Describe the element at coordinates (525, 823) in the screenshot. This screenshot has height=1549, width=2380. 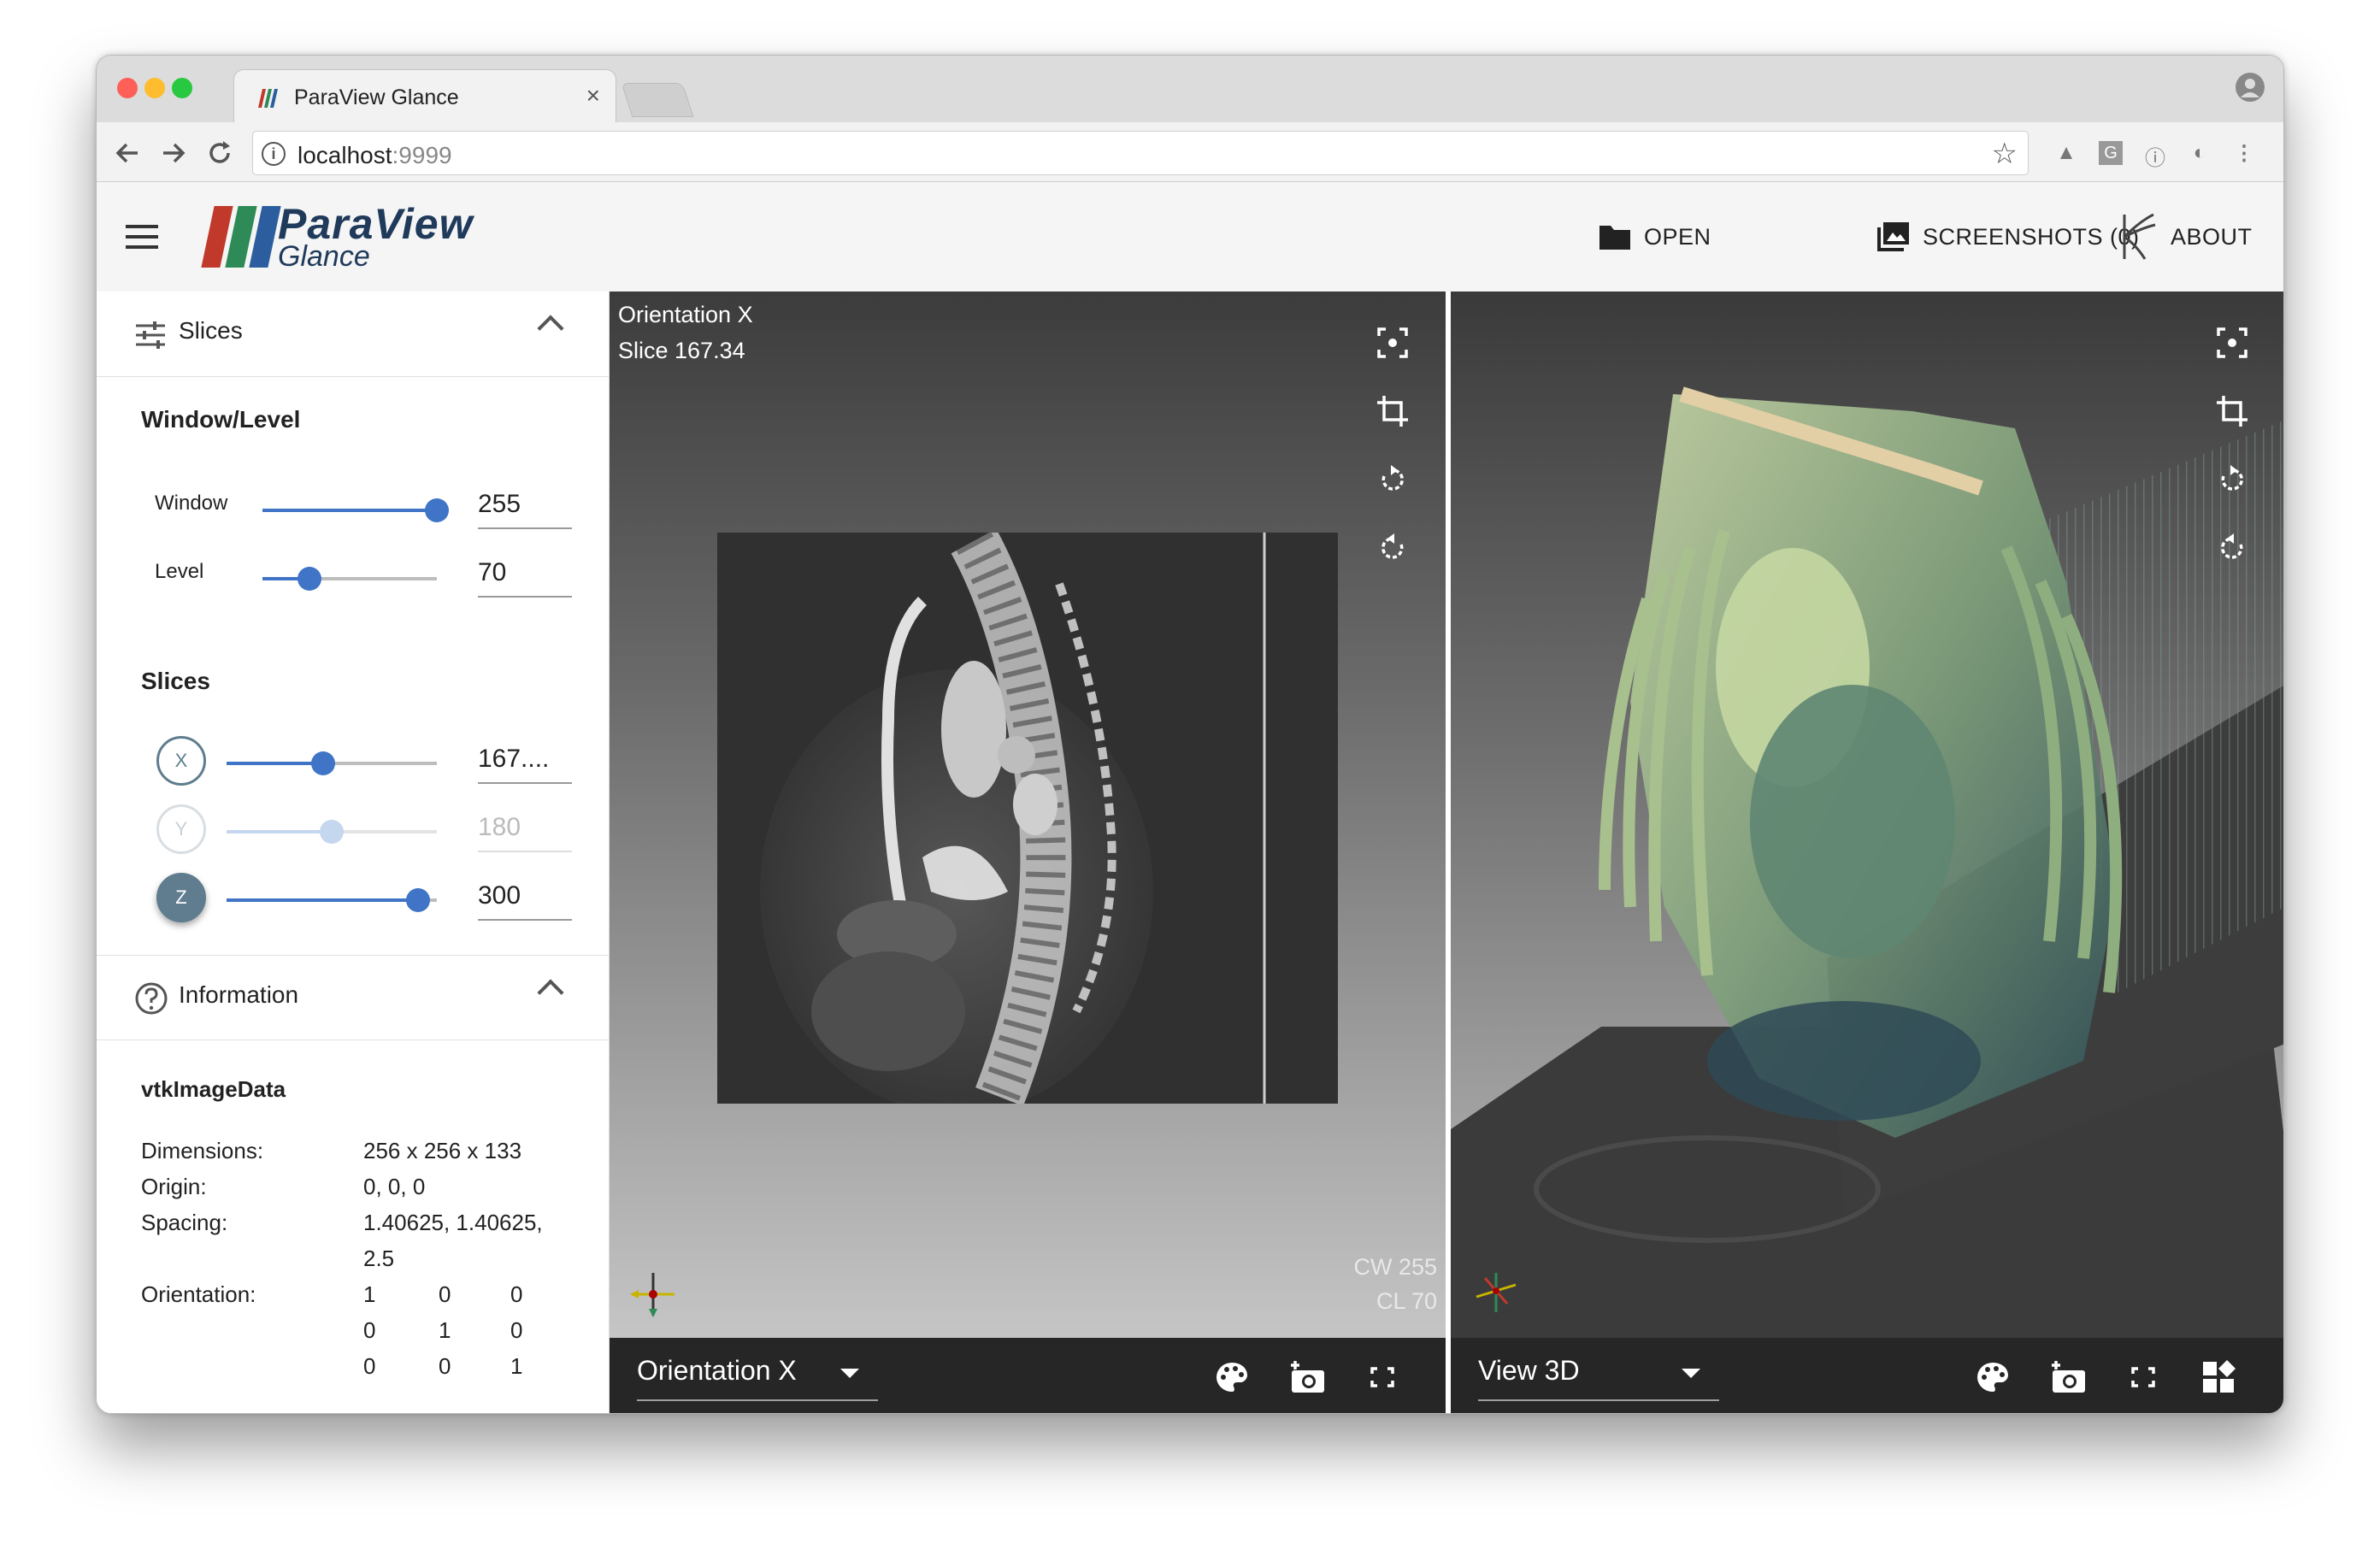
I see `slice-y-value-field: 180` at that location.